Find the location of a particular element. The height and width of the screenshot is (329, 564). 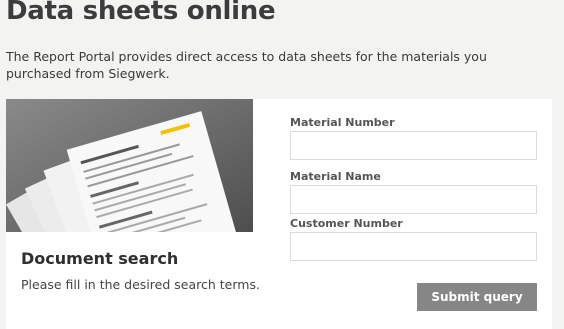

material-name-label: Material Name is located at coordinates (335, 176).